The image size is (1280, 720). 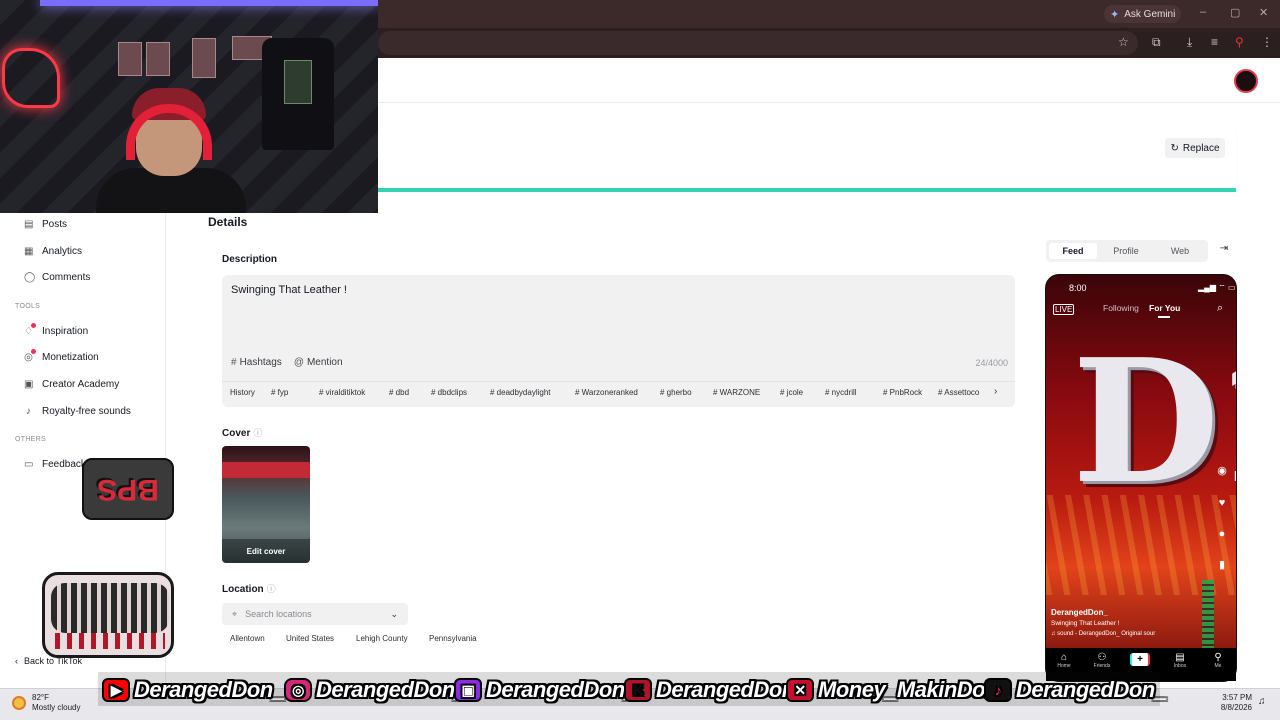 I want to click on location-label: Location ⓘ, so click(x=249, y=588).